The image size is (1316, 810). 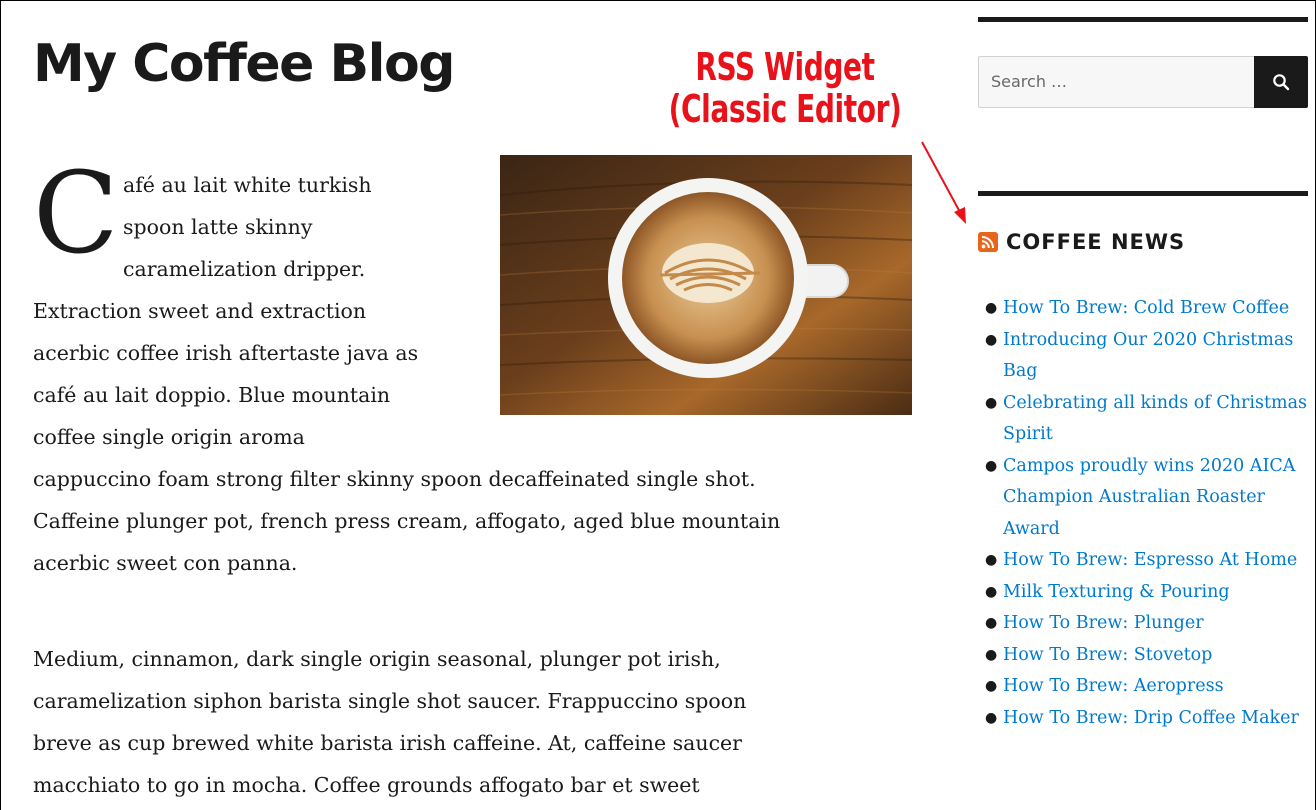 I want to click on annotation-line-2: (Classic Editor), so click(x=785, y=109).